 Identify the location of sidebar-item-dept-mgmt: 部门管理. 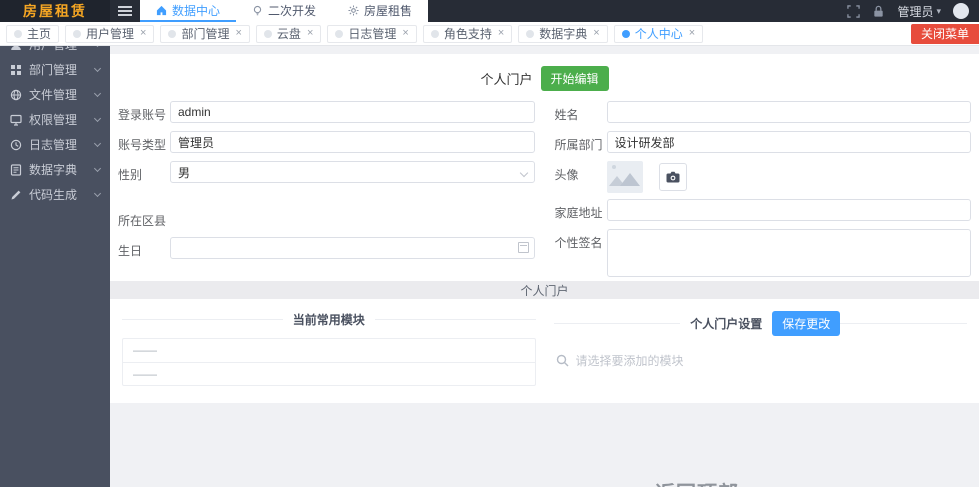
(55, 69).